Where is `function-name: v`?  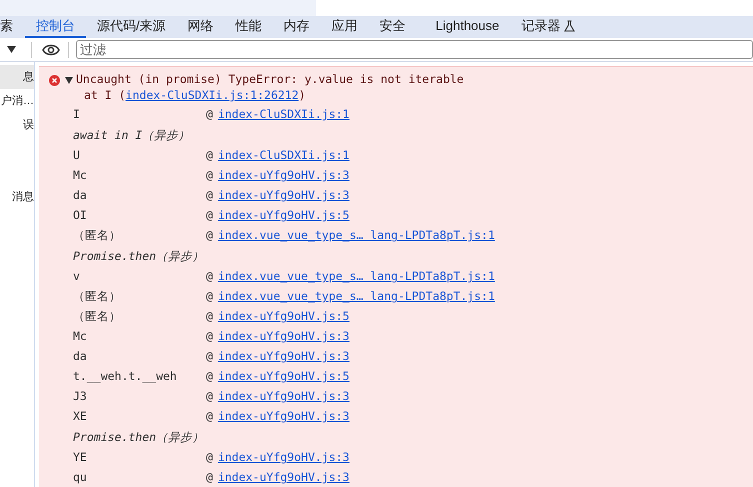
function-name: v is located at coordinates (77, 277).